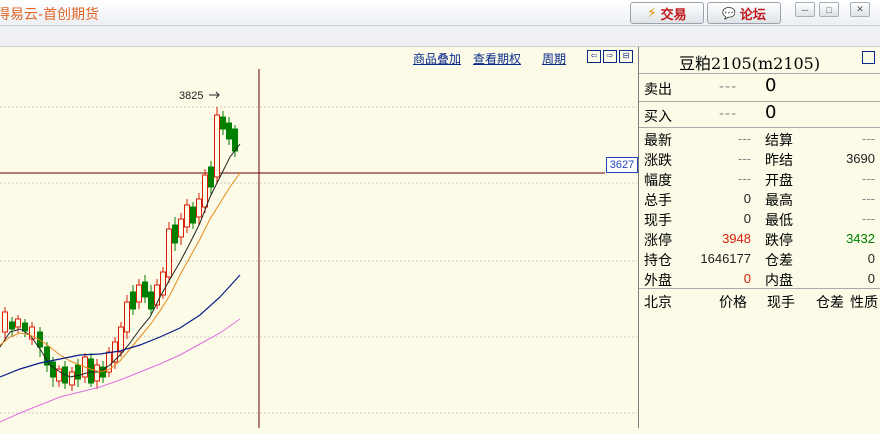 Image resolution: width=880 pixels, height=433 pixels. What do you see at coordinates (779, 201) in the screenshot?
I see `stat-label: 最高` at bounding box center [779, 201].